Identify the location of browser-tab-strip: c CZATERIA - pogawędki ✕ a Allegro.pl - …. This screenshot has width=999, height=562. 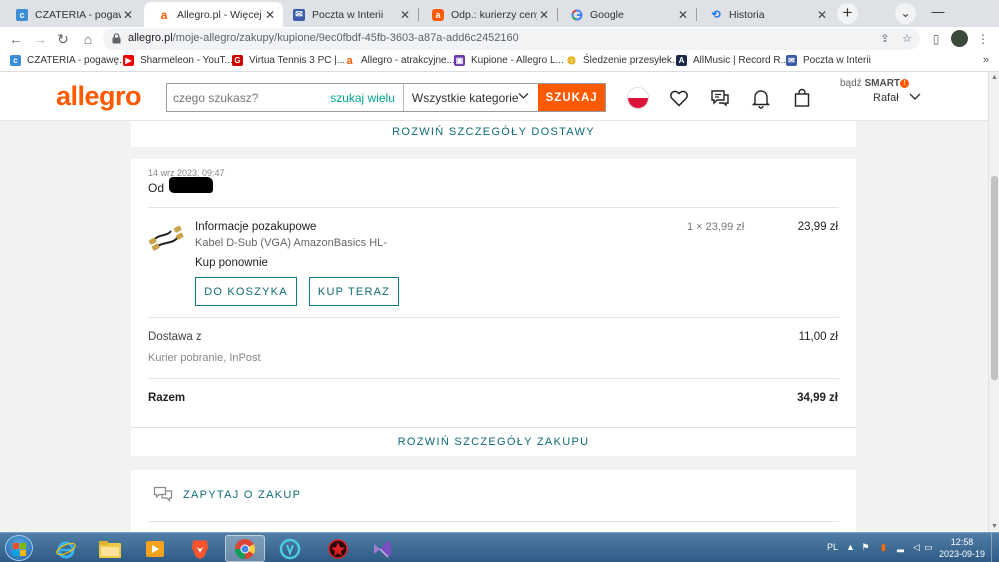
(499, 13).